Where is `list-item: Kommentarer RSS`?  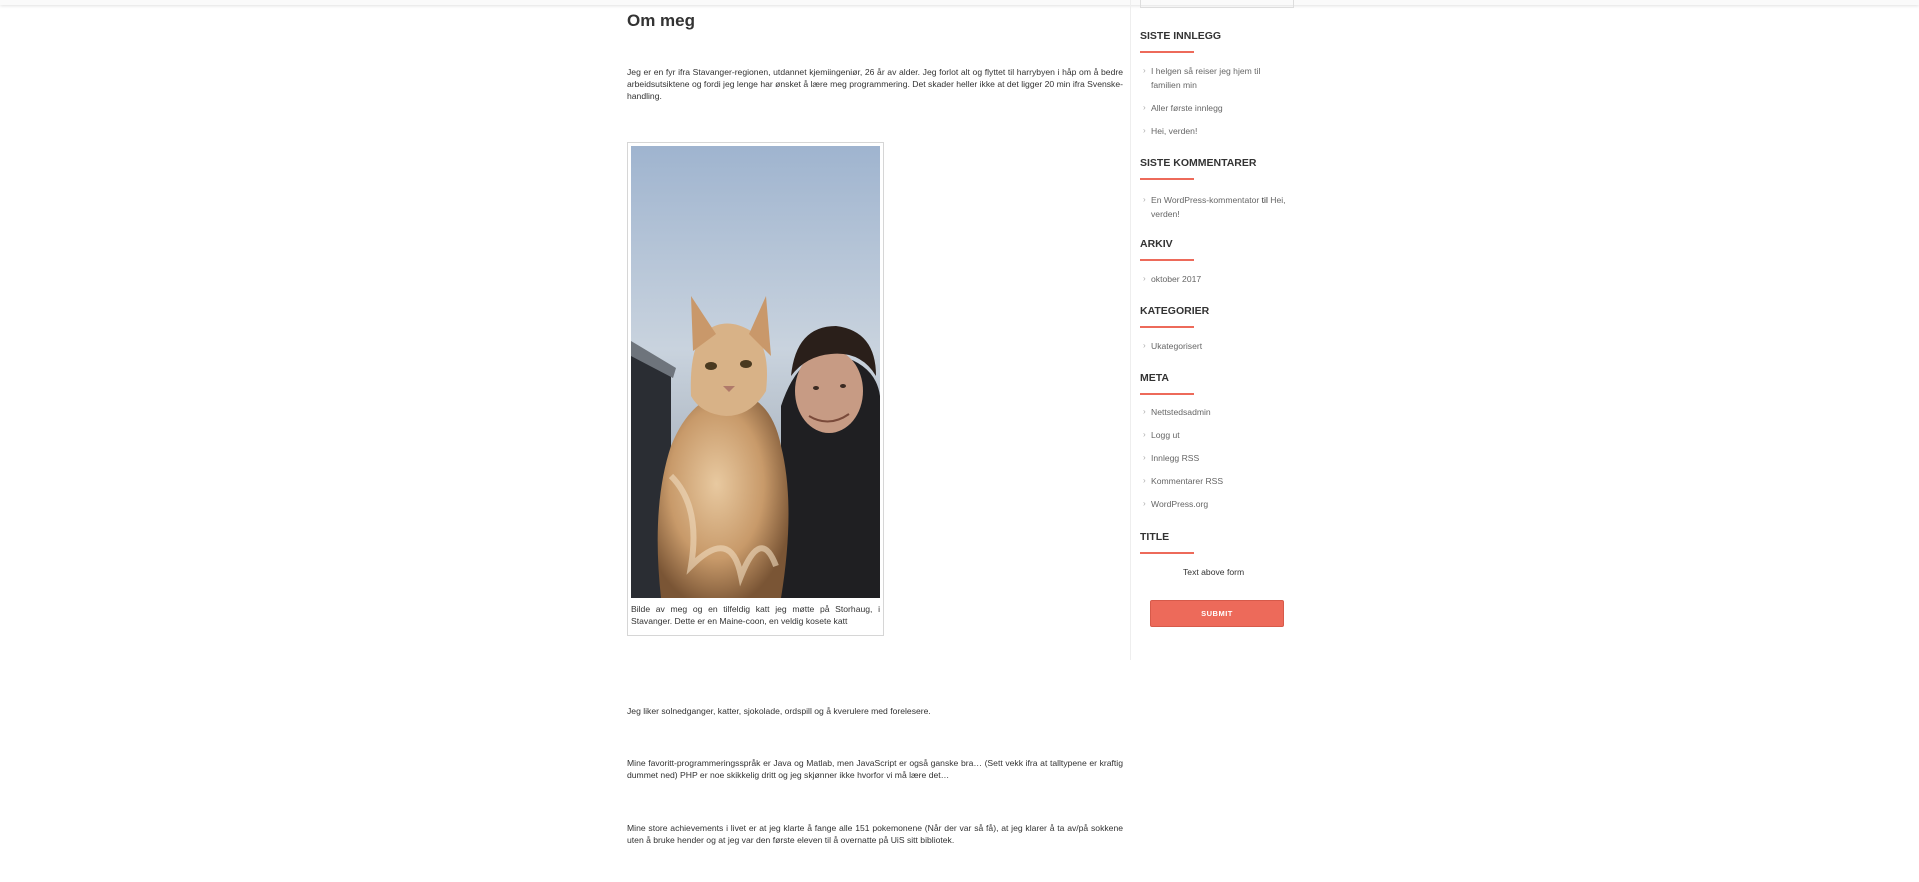 list-item: Kommentarer RSS is located at coordinates (1215, 481).